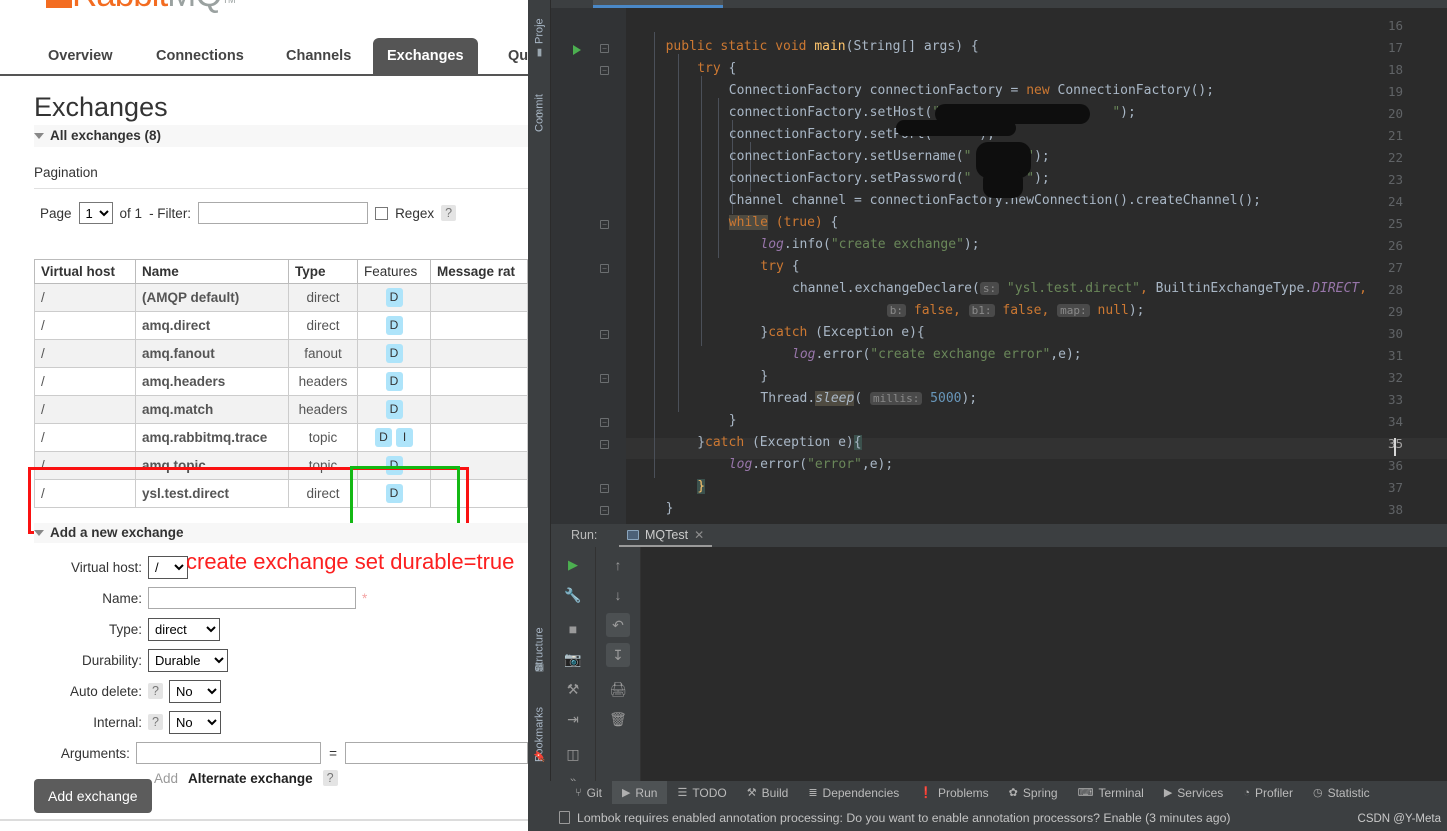 The image size is (1447, 831). What do you see at coordinates (701, 792) in the screenshot?
I see `bottom-tab-todo: ☰ TODO` at bounding box center [701, 792].